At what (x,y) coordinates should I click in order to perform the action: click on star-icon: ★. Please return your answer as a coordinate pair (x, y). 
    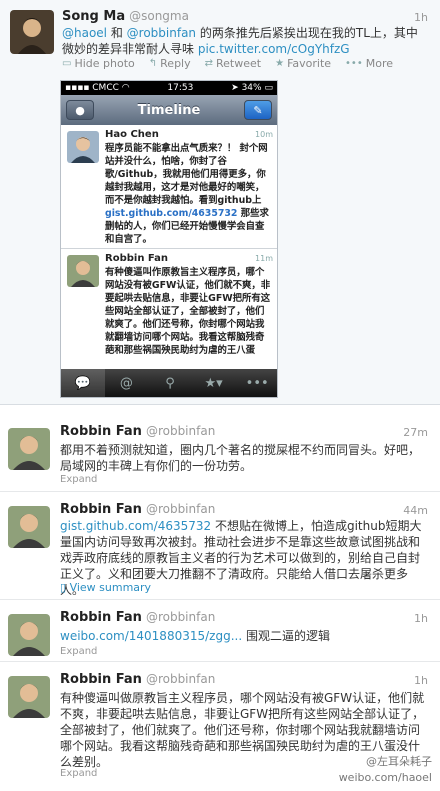
    Looking at the image, I should click on (280, 63).